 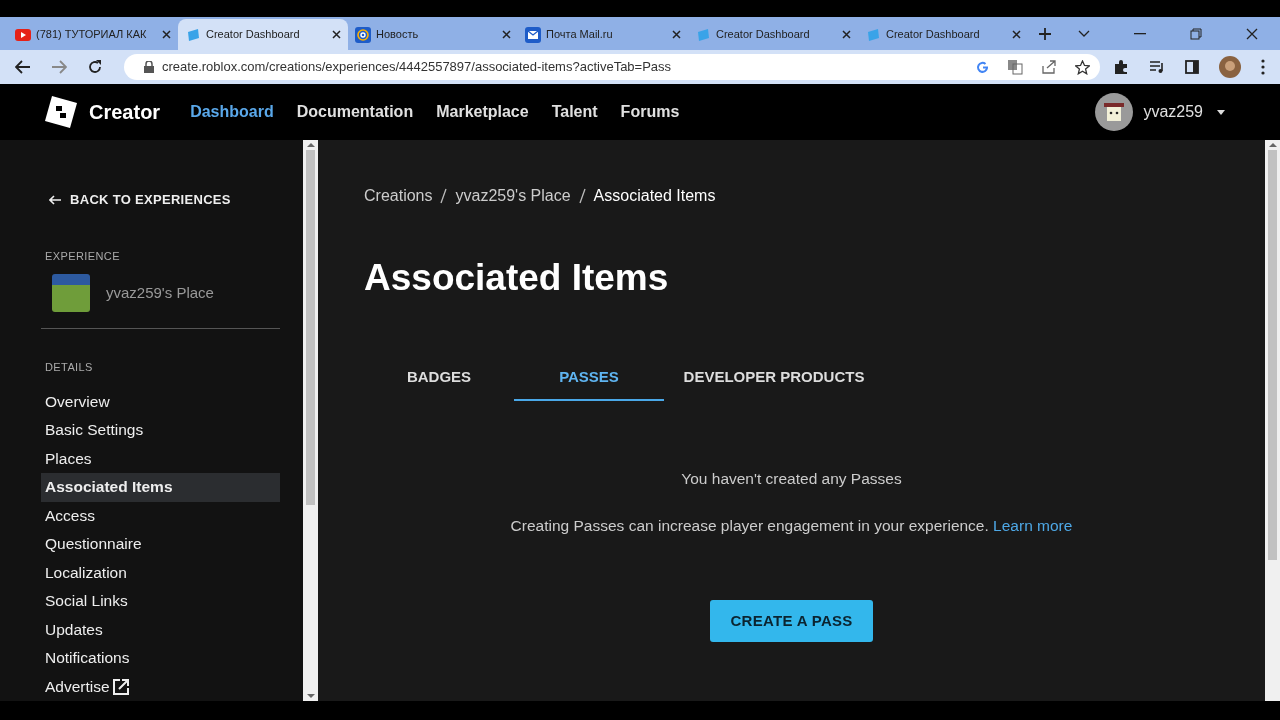 What do you see at coordinates (513, 196) in the screenshot?
I see `breadcrumb-link: yvaz259's Place` at bounding box center [513, 196].